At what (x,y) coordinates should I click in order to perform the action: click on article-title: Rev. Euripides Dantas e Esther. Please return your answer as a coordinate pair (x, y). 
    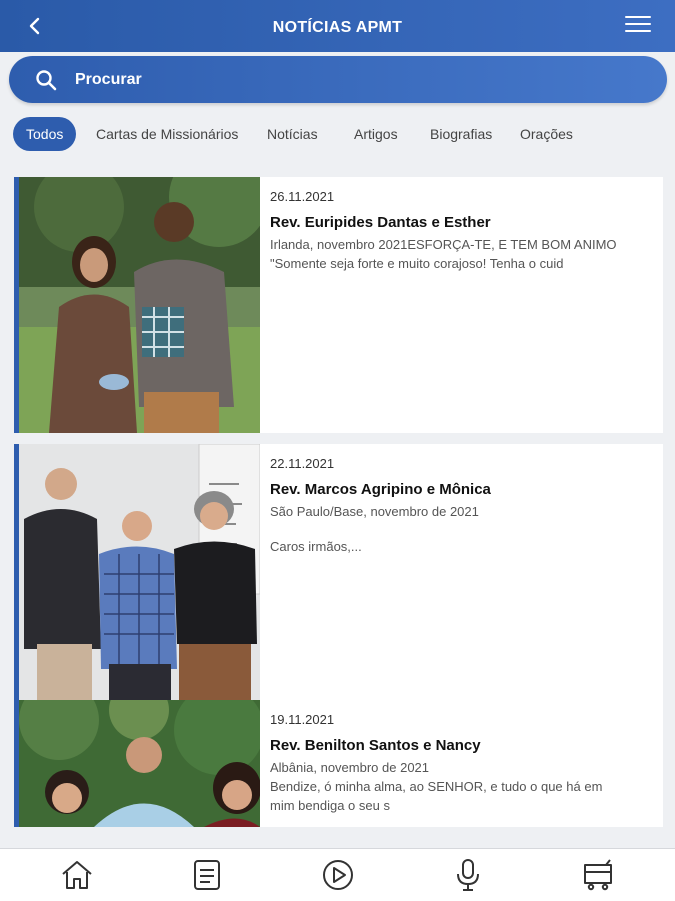
    Looking at the image, I should click on (380, 222).